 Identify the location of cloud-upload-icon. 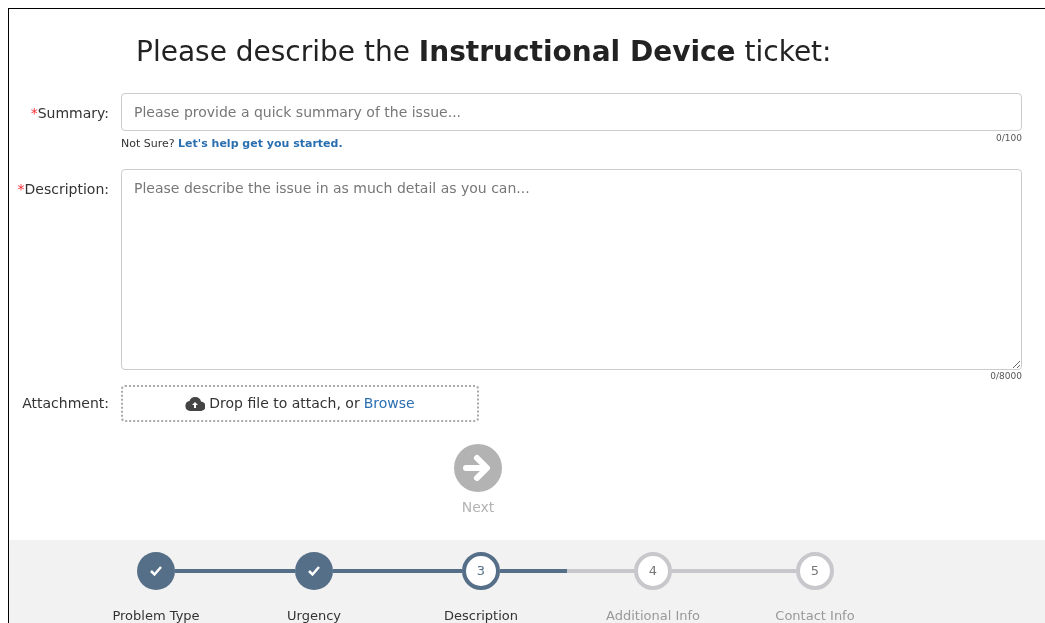
(195, 403).